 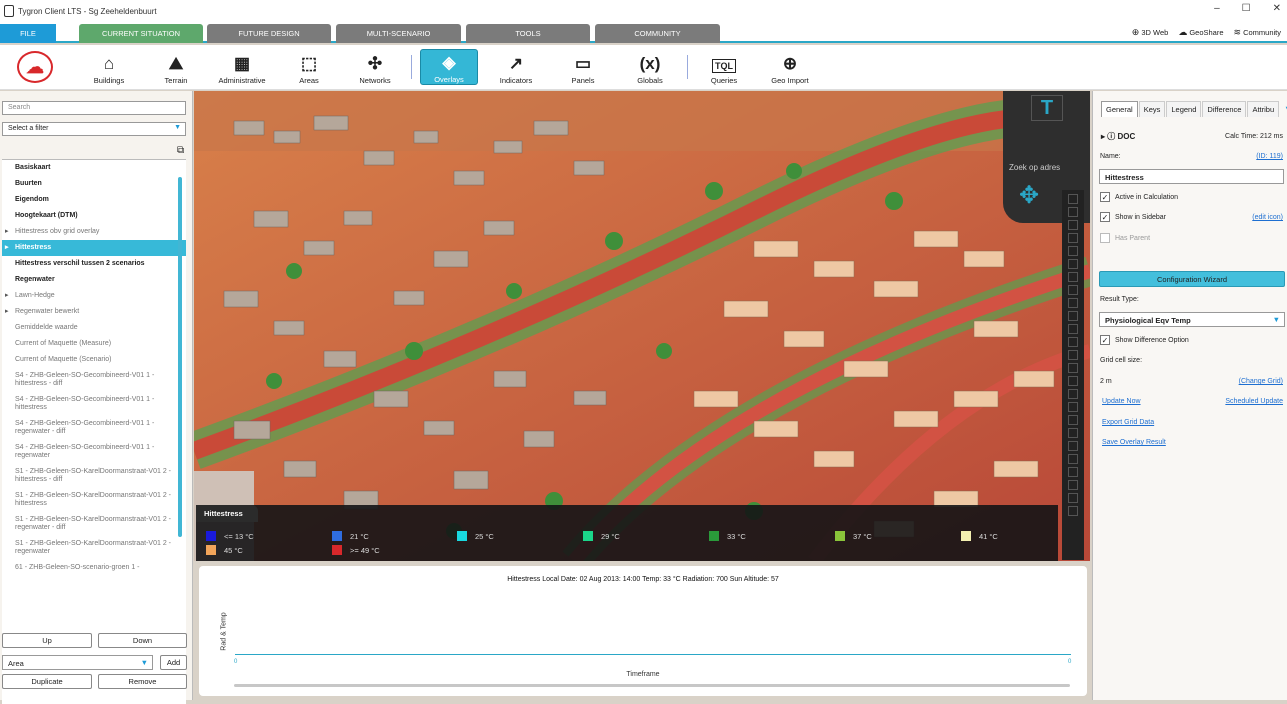 What do you see at coordinates (652, 685) in the screenshot?
I see `timeframe-scrollbar` at bounding box center [652, 685].